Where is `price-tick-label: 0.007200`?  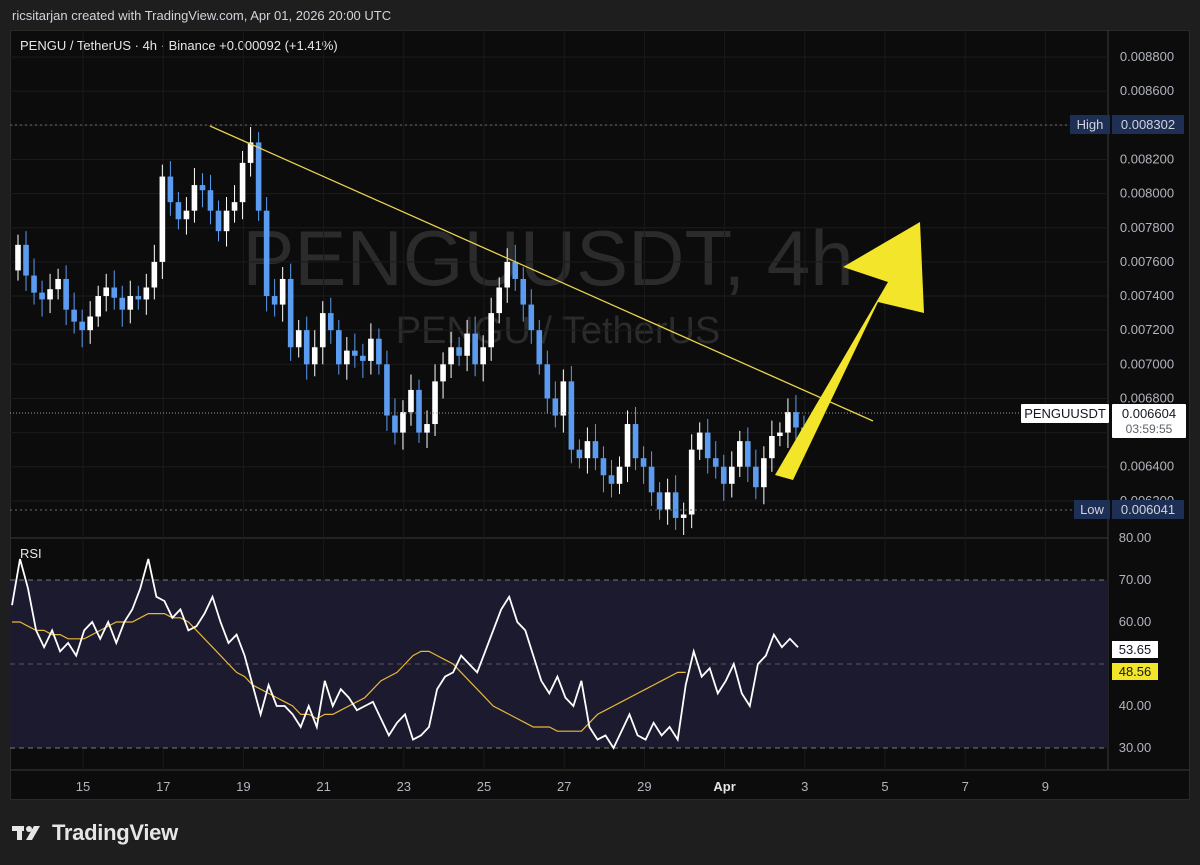
price-tick-label: 0.007200 is located at coordinates (1147, 329).